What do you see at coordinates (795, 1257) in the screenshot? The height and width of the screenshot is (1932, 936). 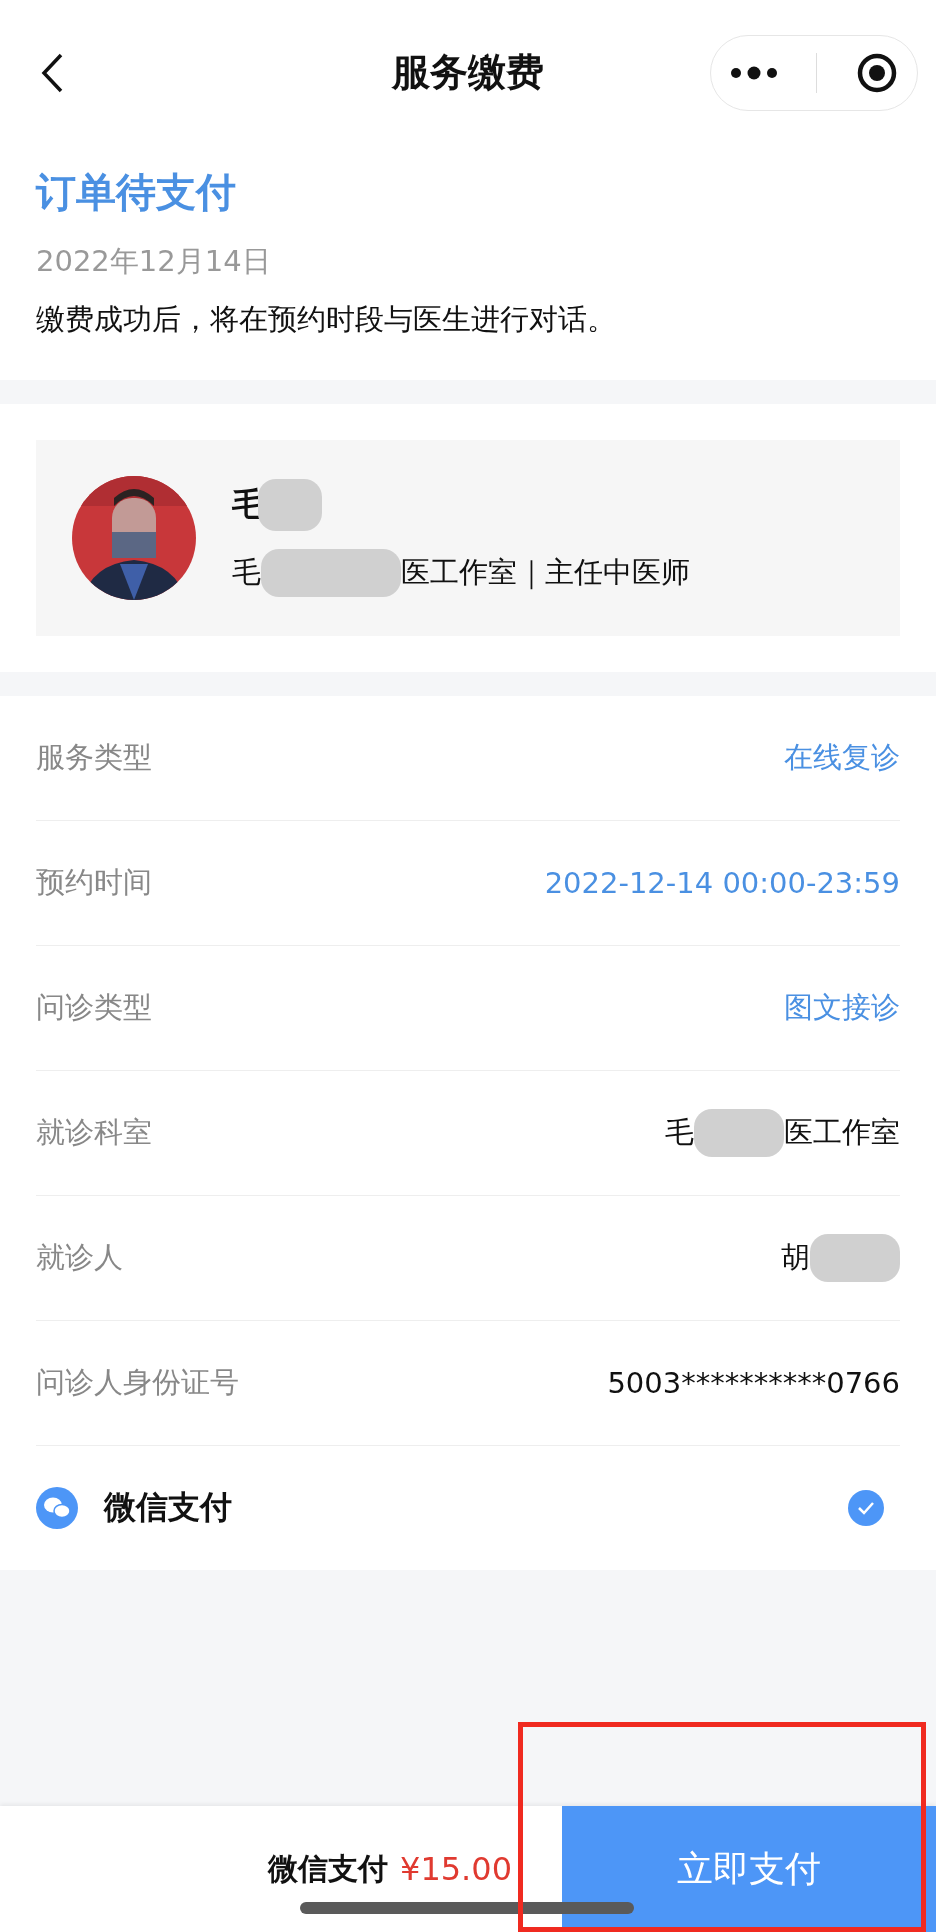 I see `field-value: 胡` at bounding box center [795, 1257].